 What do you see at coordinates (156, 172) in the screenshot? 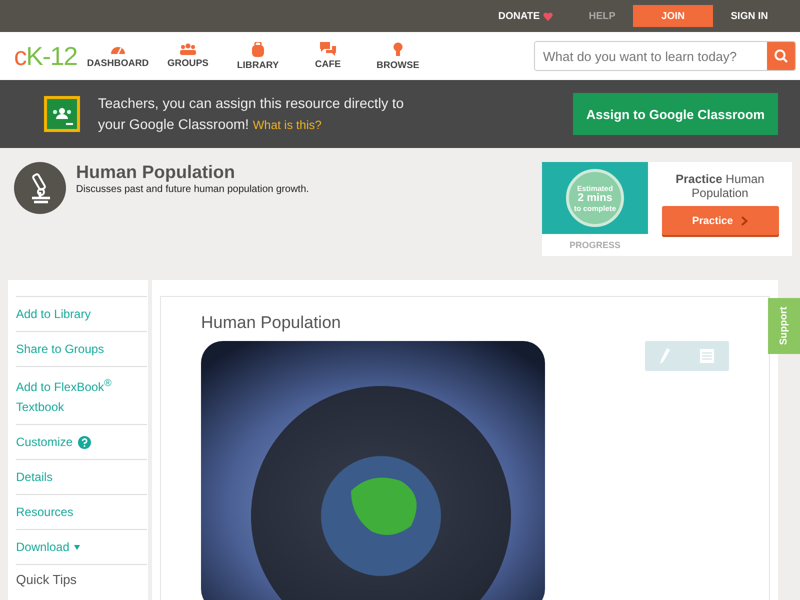
I see `lesson-title: Human Population` at bounding box center [156, 172].